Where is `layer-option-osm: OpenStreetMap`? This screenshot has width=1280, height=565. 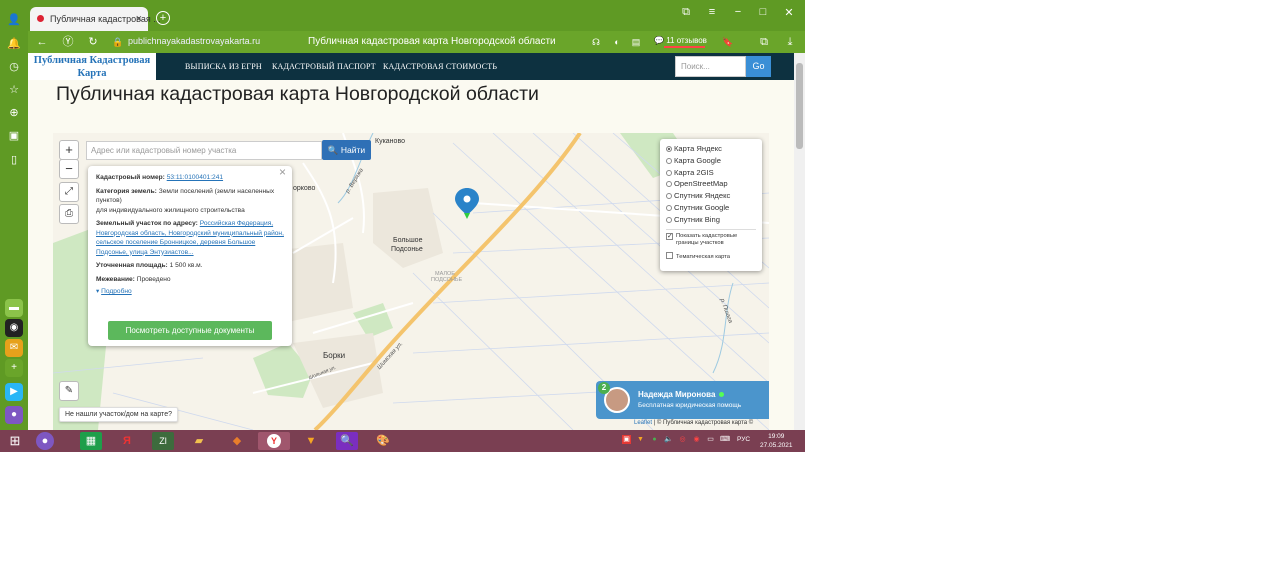 layer-option-osm: OpenStreetMap is located at coordinates (711, 184).